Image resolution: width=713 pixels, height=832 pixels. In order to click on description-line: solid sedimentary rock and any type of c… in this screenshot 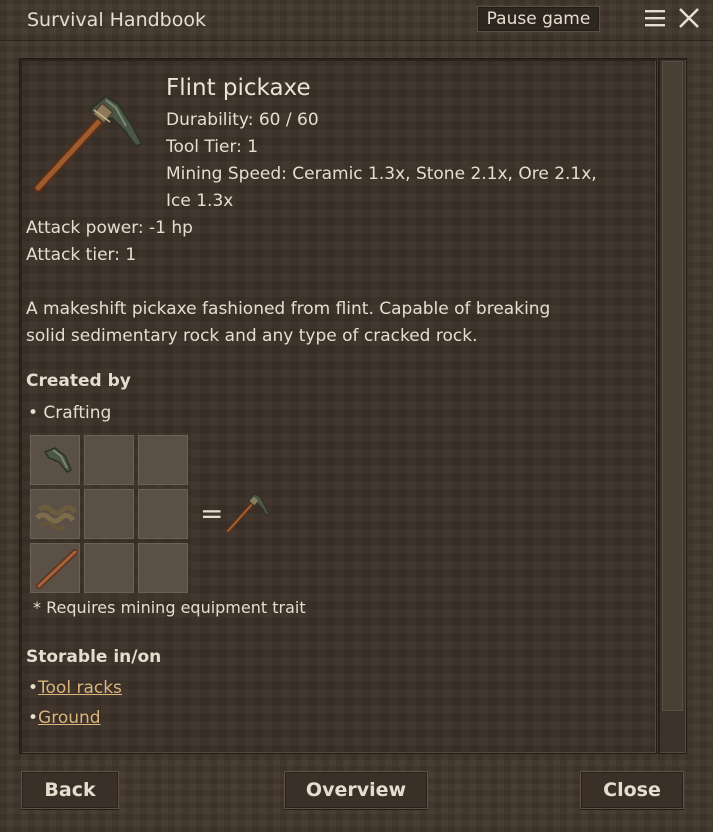, I will do `click(252, 336)`.